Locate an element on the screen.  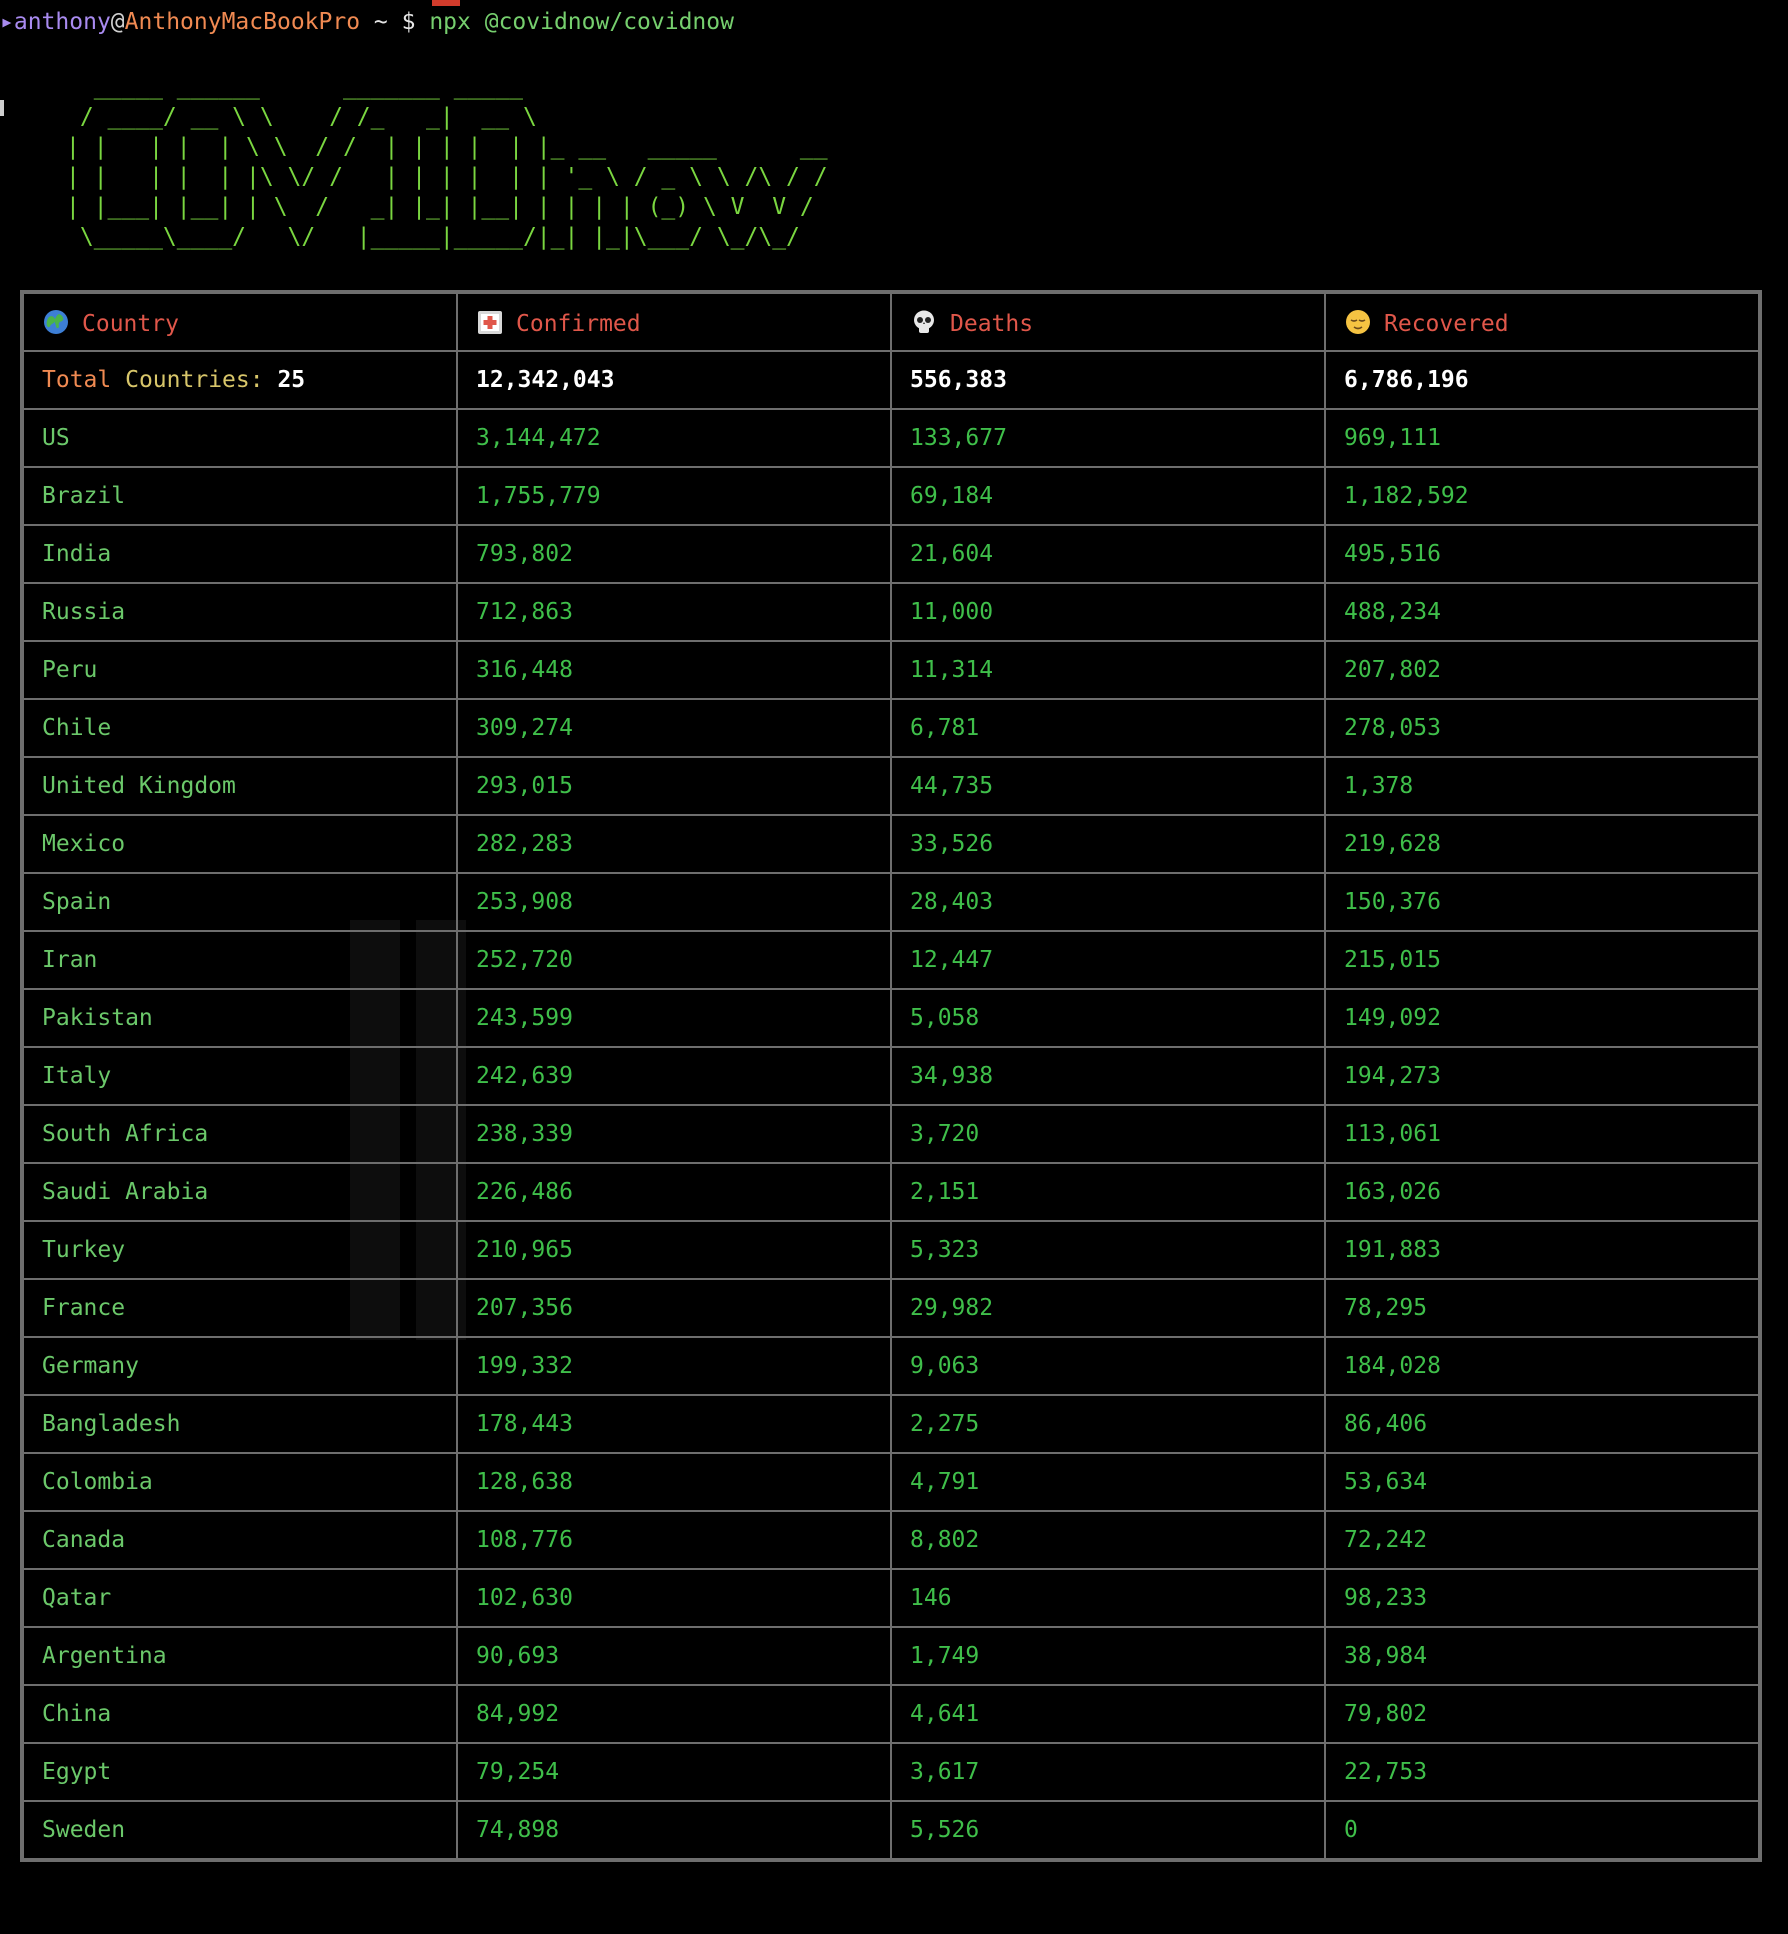
skull-icon is located at coordinates (924, 321).